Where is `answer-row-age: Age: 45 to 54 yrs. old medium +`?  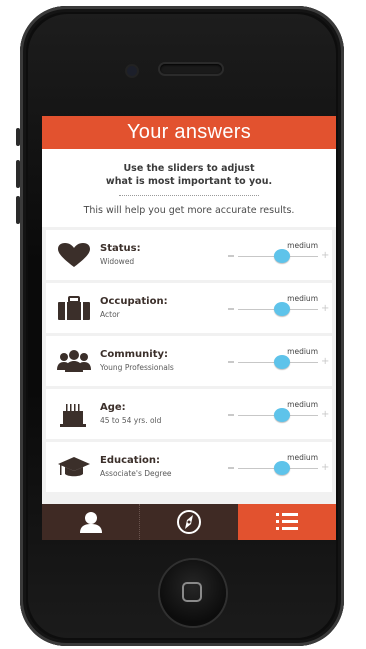 answer-row-age: Age: 45 to 54 yrs. old medium + is located at coordinates (189, 414).